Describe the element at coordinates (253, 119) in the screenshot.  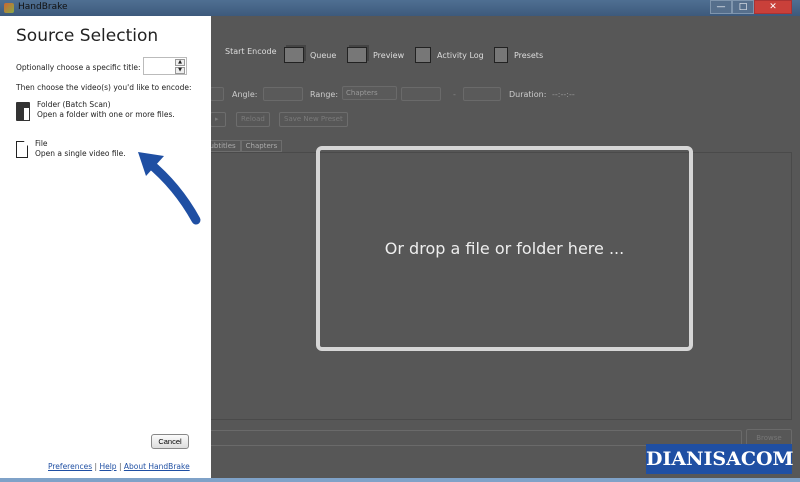
I see `reload-button: Reload` at that location.